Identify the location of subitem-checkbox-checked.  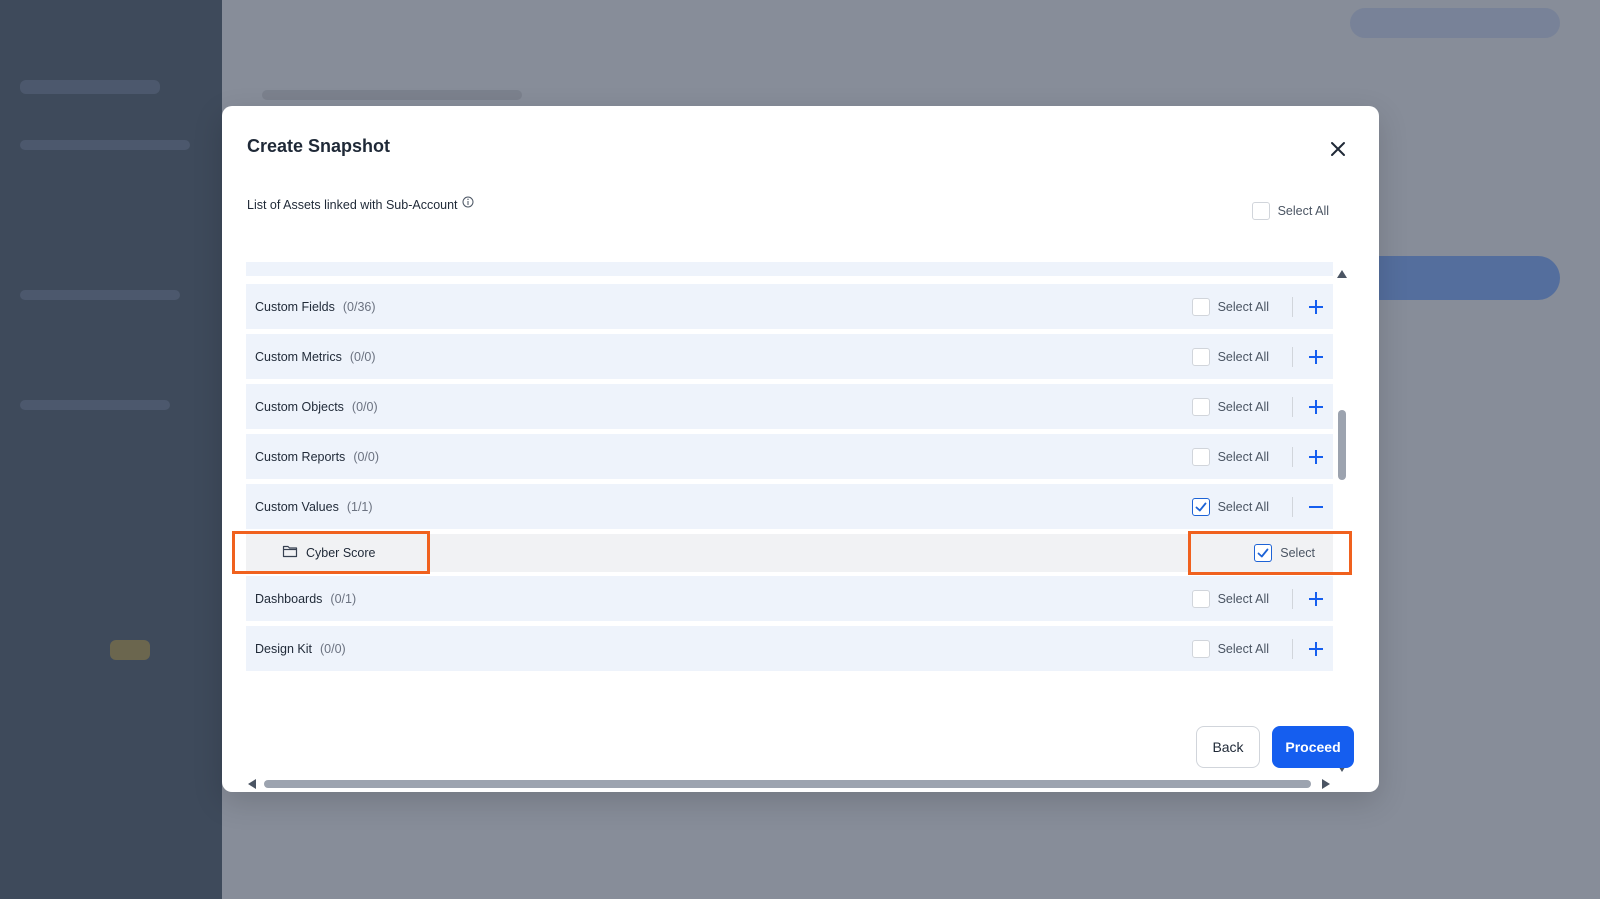
(1263, 553).